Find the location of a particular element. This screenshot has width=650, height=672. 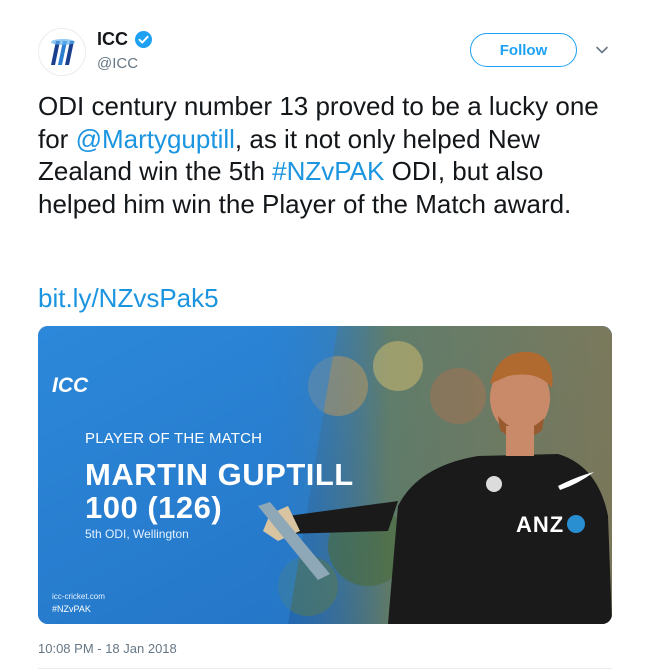

icc-logo-icon is located at coordinates (62, 52).